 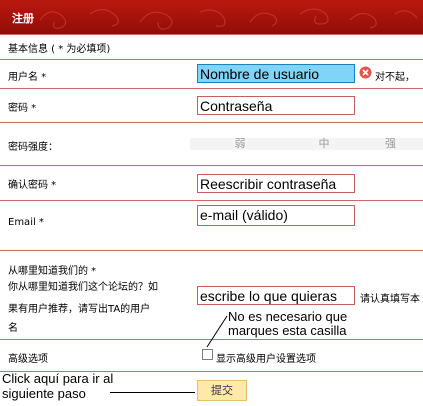 What do you see at coordinates (266, 357) in the screenshot?
I see `advanced-checkbox-label: 显示高级用户设置选项` at bounding box center [266, 357].